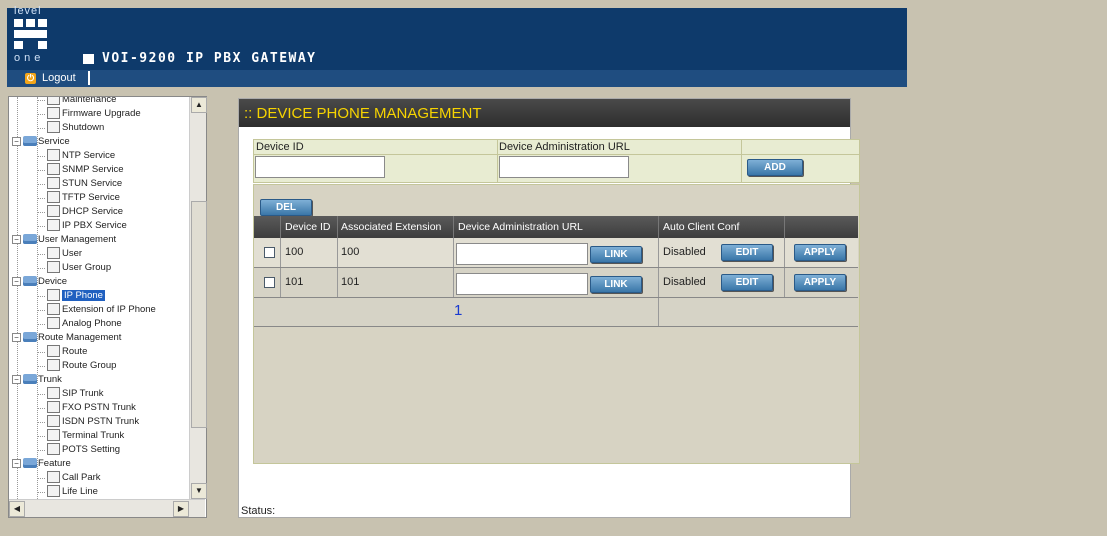  I want to click on tree-folder: − Feature, so click(41, 464).